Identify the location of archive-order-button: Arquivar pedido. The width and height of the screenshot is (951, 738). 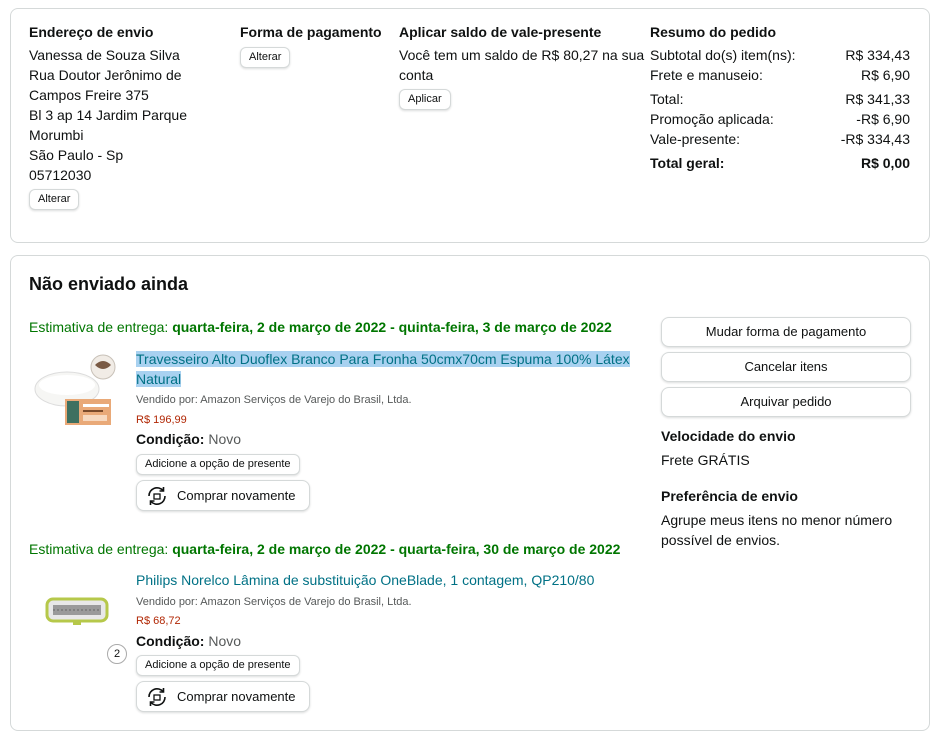
(786, 402).